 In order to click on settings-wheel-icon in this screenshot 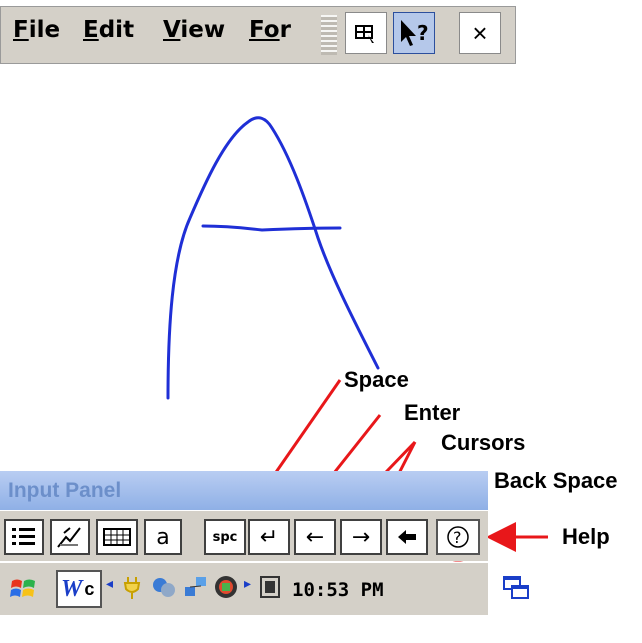, I will do `click(226, 589)`.